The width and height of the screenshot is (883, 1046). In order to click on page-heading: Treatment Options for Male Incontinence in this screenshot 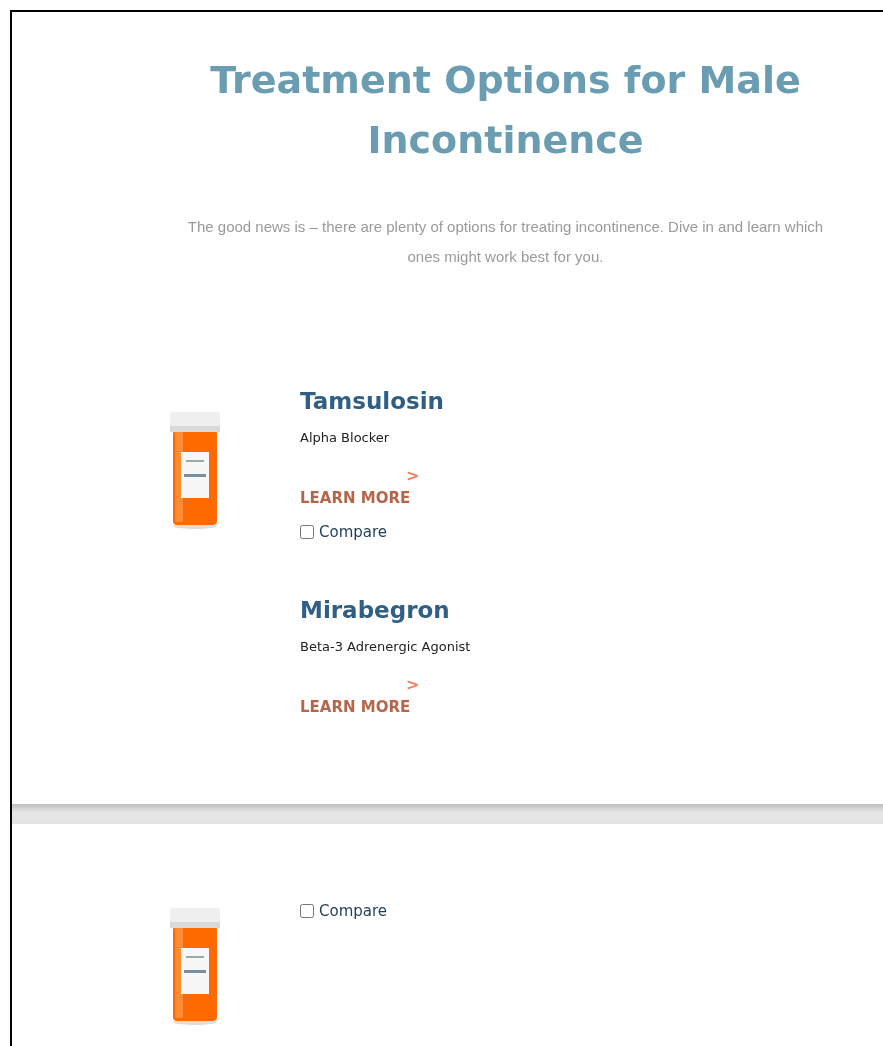, I will do `click(505, 110)`.